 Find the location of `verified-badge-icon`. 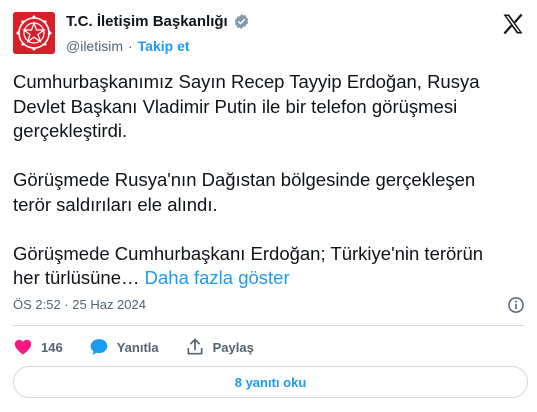

verified-badge-icon is located at coordinates (241, 21).